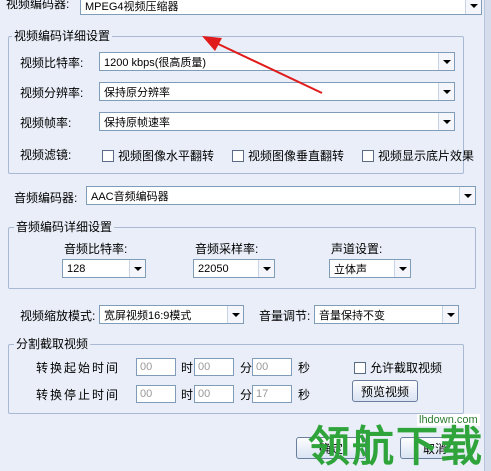 The image size is (491, 471). What do you see at coordinates (487, 235) in the screenshot?
I see `window-border` at bounding box center [487, 235].